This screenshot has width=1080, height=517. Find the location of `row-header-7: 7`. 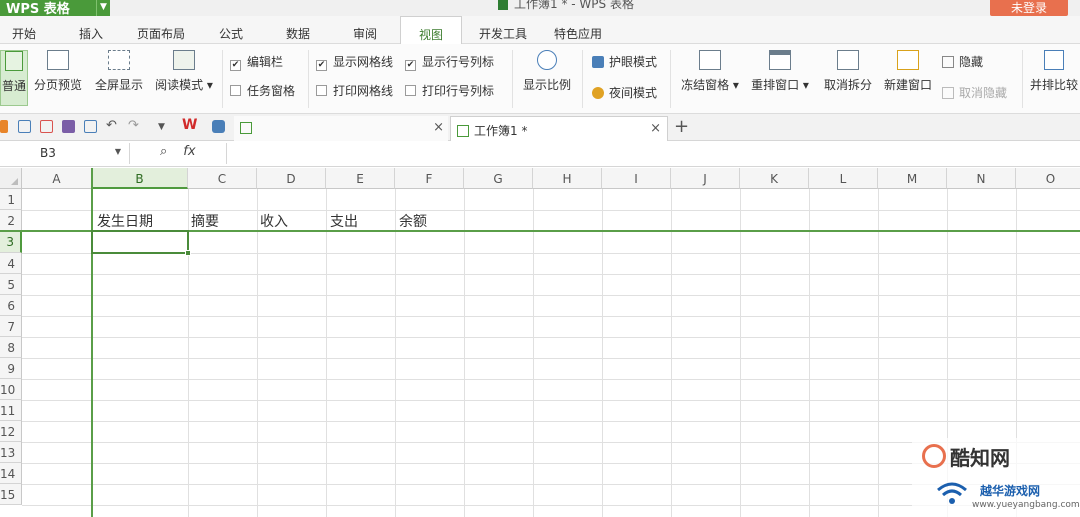

row-header-7: 7 is located at coordinates (11, 326).